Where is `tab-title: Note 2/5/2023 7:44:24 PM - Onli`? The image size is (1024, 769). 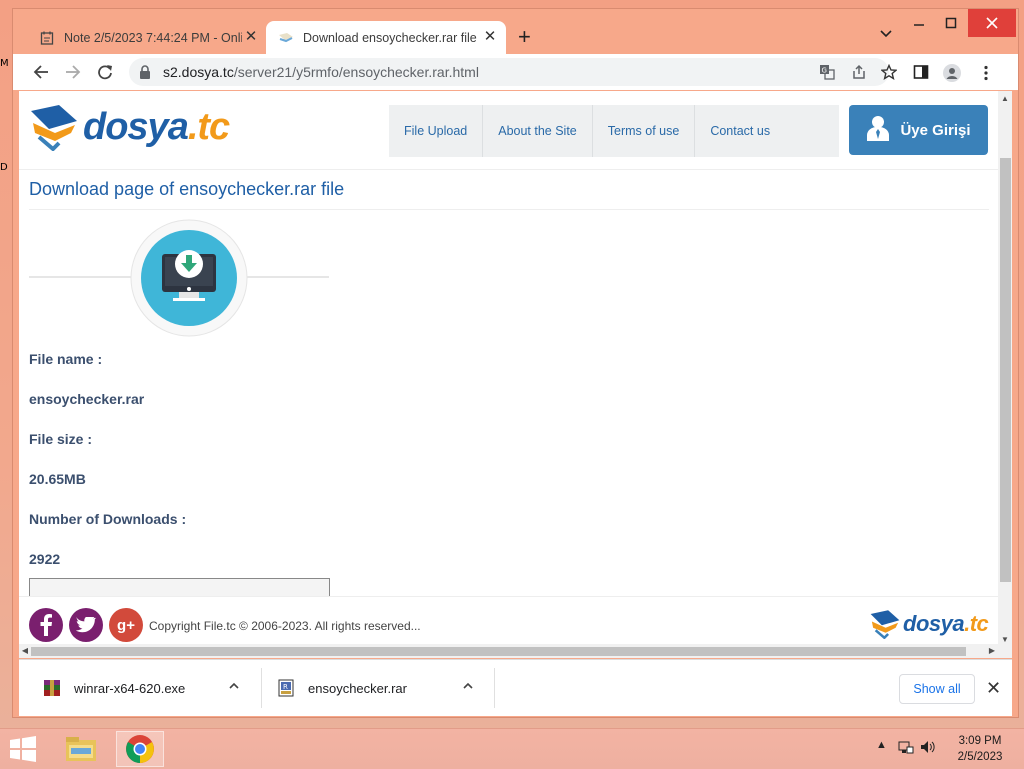 tab-title: Note 2/5/2023 7:44:24 PM - Onli is located at coordinates (153, 37).